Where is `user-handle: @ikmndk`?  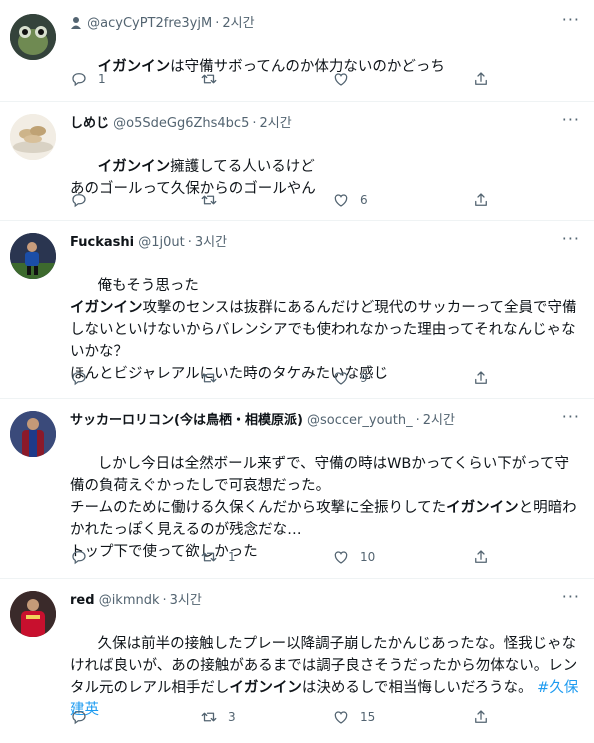
user-handle: @ikmndk is located at coordinates (129, 600).